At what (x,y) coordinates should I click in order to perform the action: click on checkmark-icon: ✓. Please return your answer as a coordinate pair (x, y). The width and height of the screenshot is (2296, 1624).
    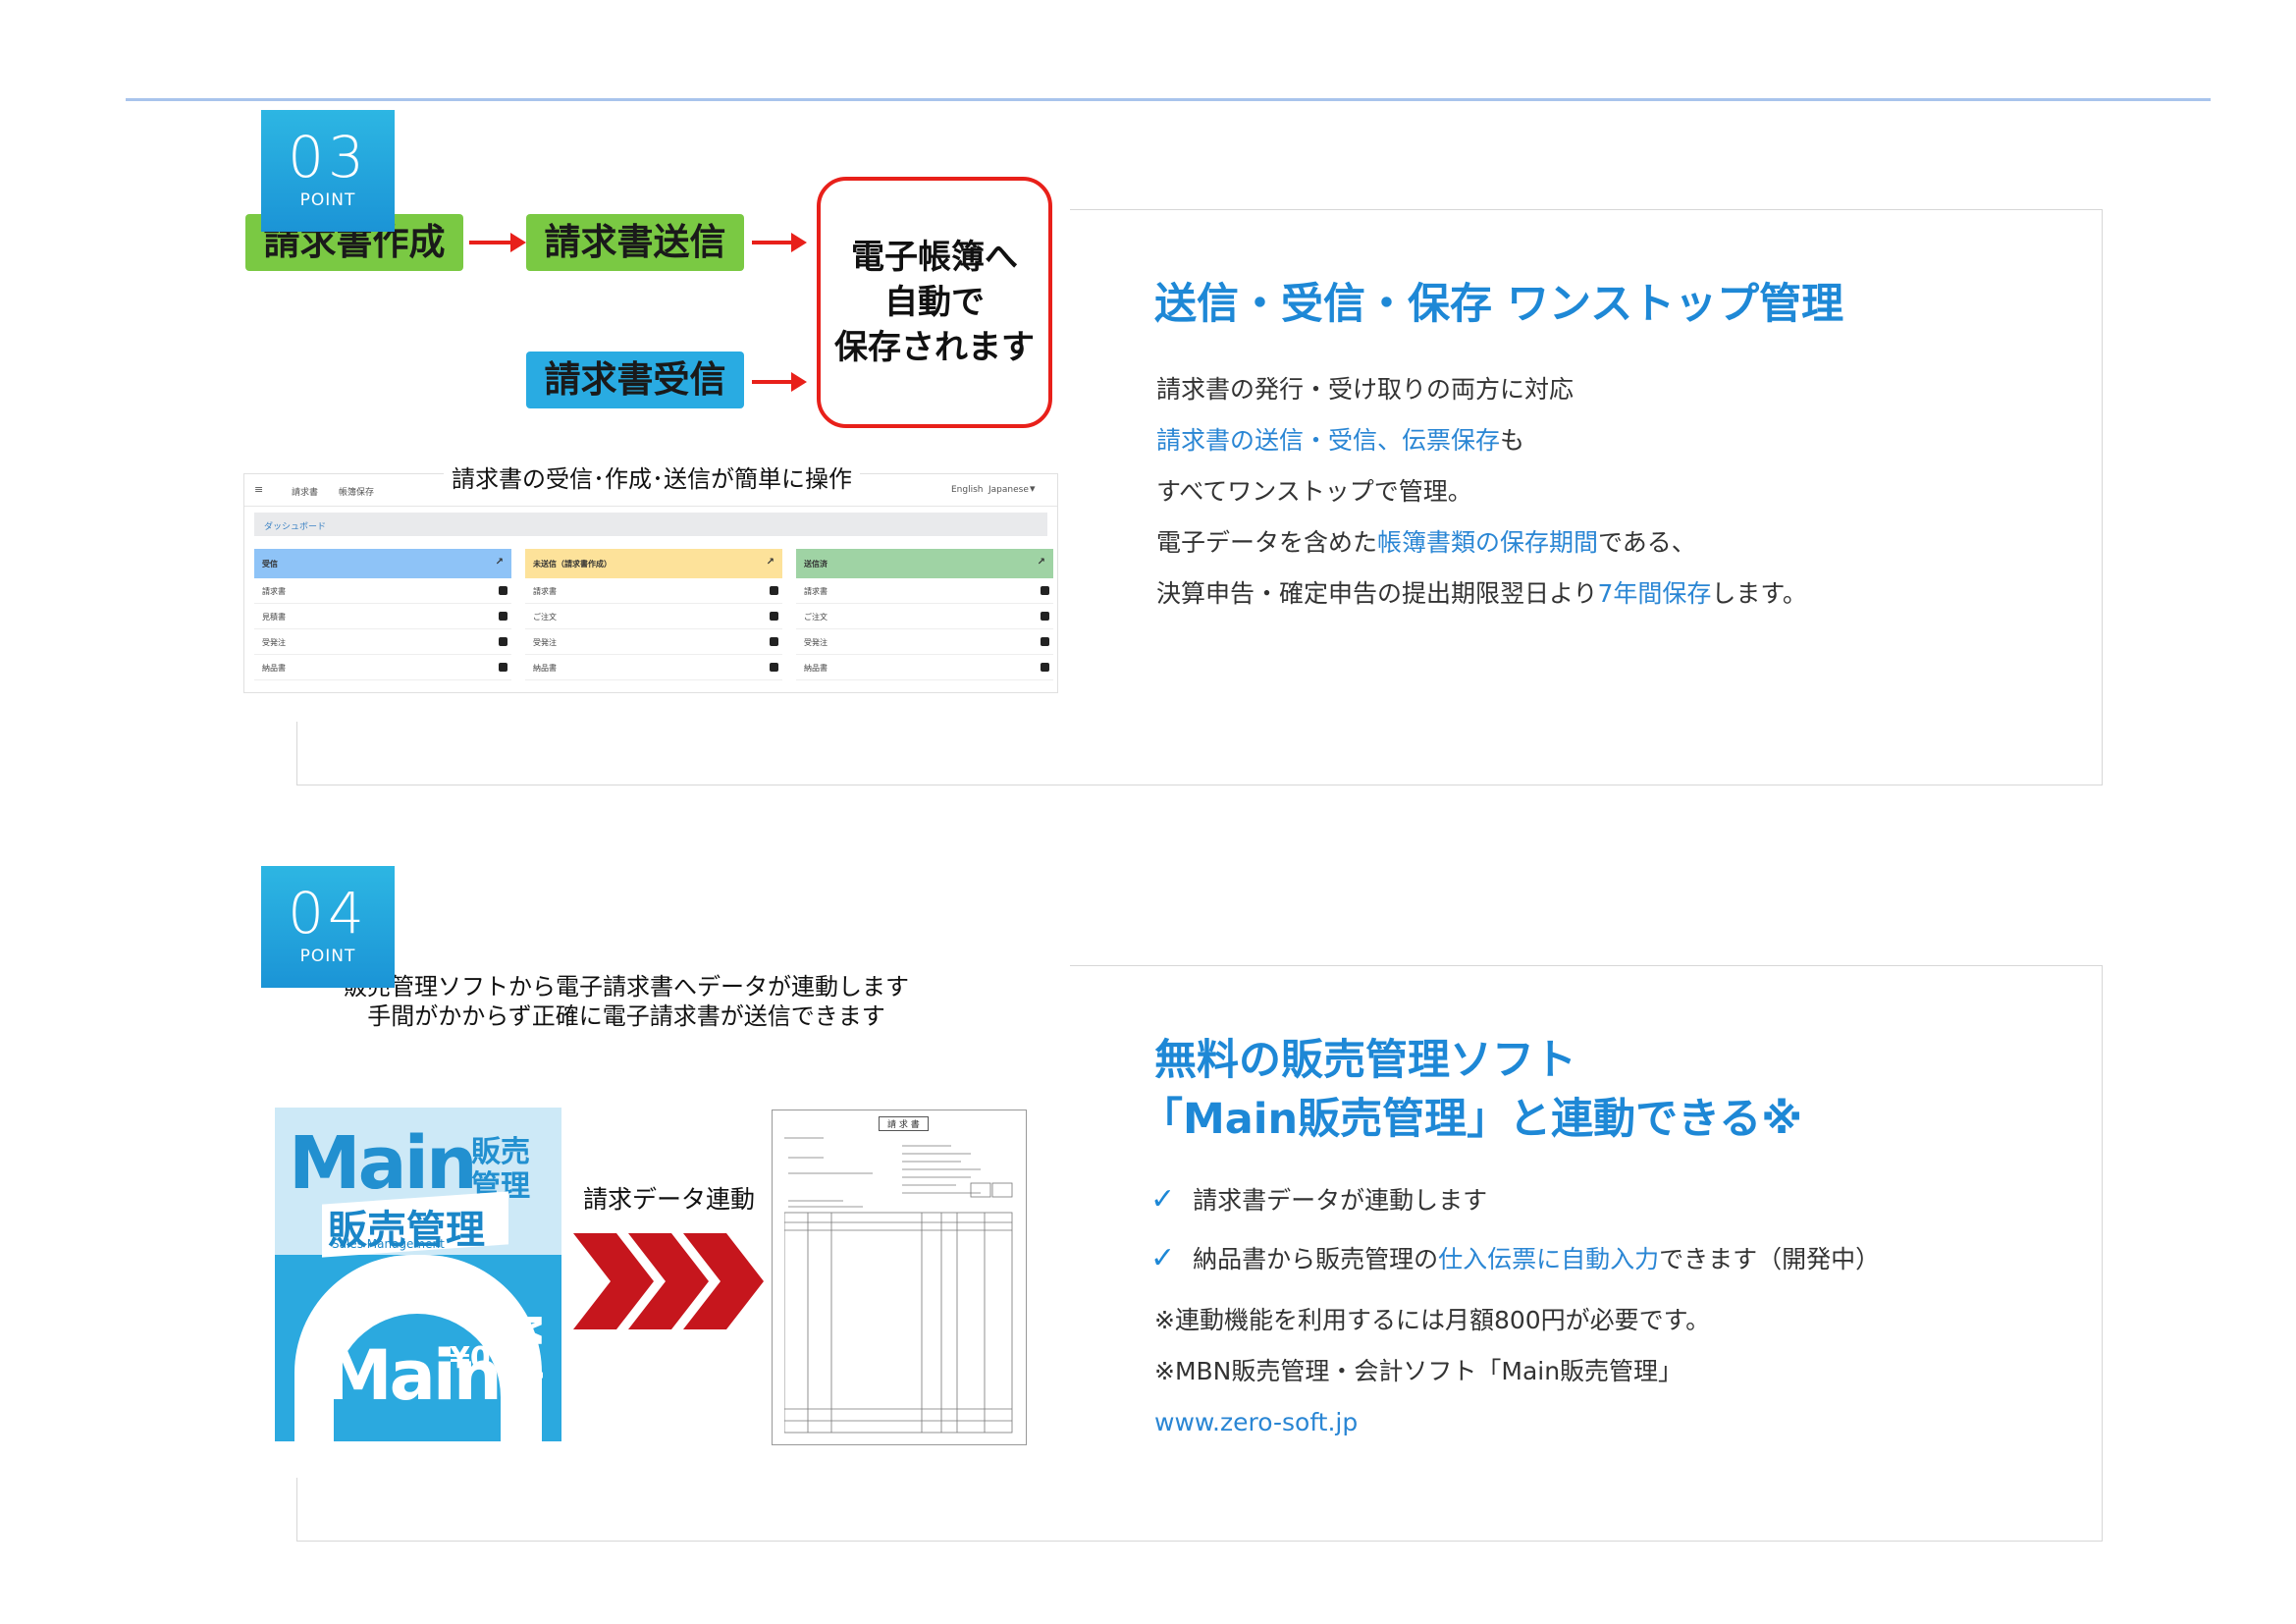
    Looking at the image, I should click on (1163, 1199).